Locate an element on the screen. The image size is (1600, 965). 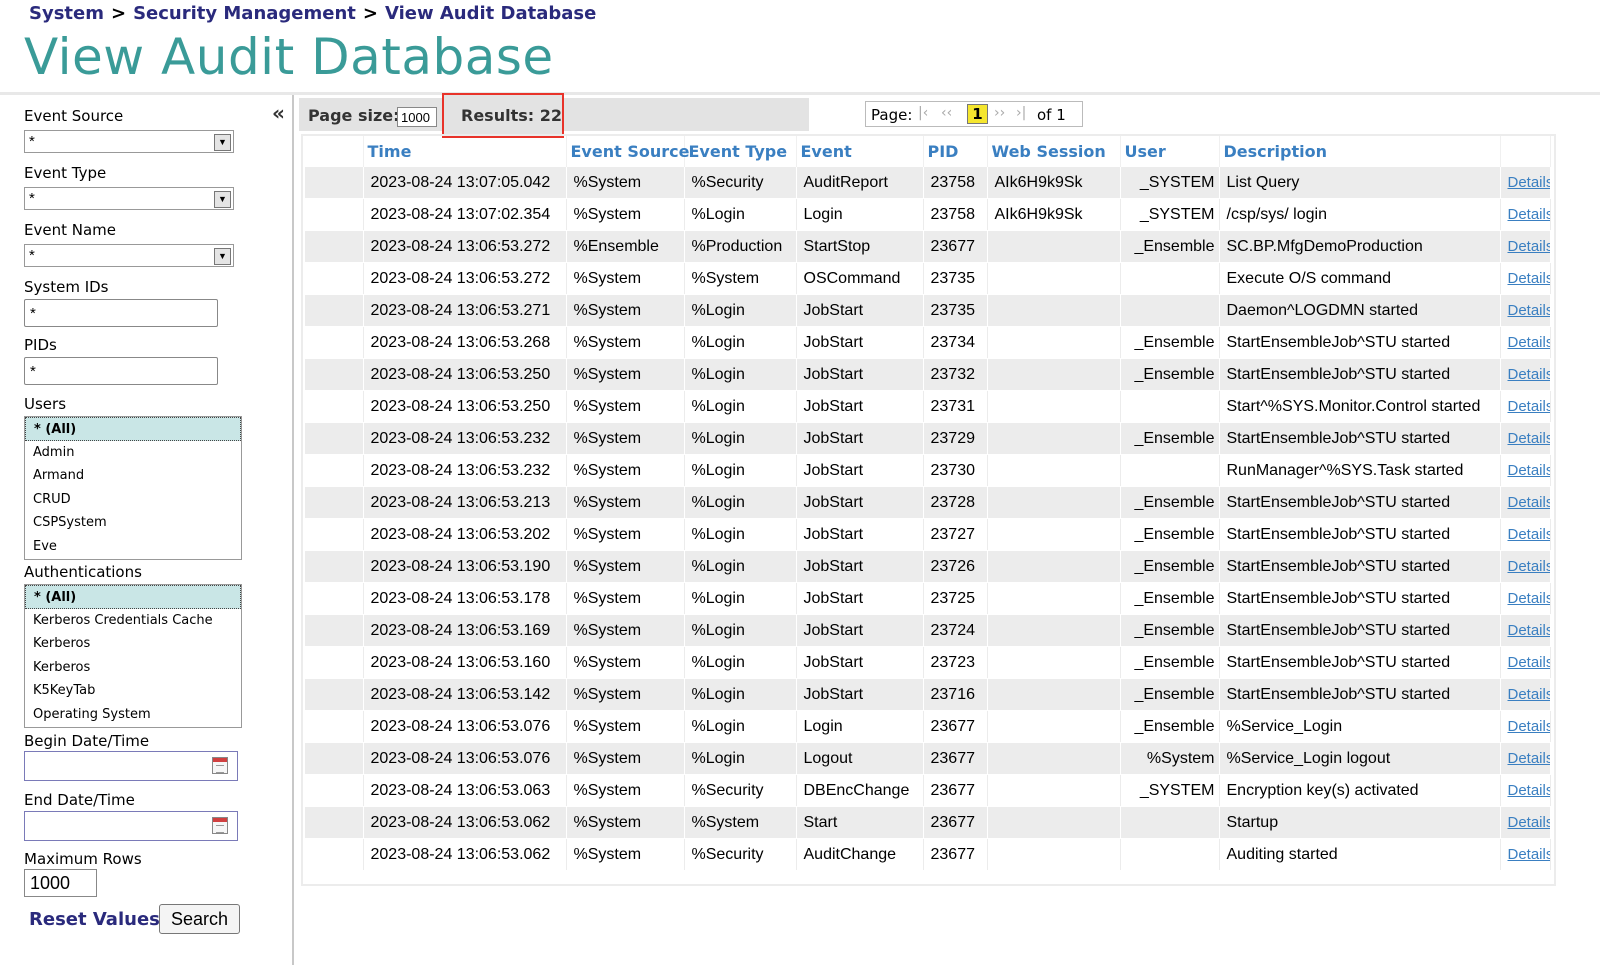
next-page-icon: ›› is located at coordinates (999, 113).